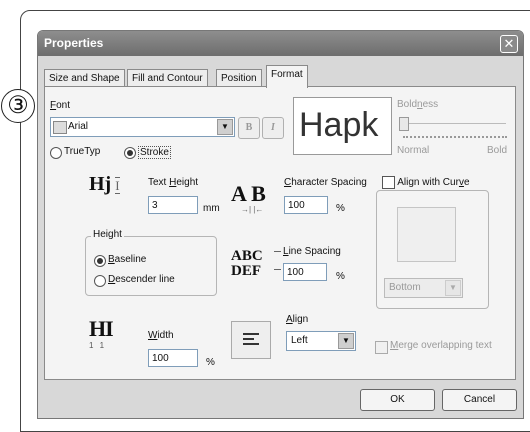 The width and height of the screenshot is (530, 432). I want to click on character-spacing-icon: A B, so click(248, 193).